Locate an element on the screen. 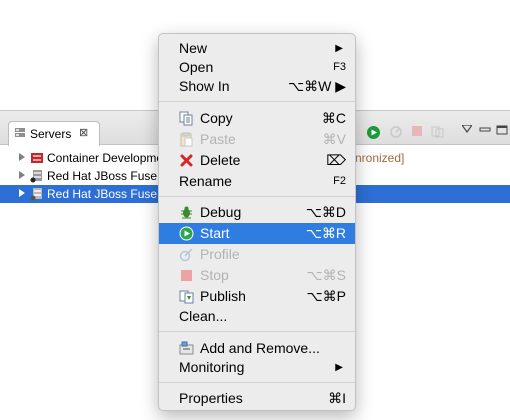  view-menu-icon is located at coordinates (467, 129).